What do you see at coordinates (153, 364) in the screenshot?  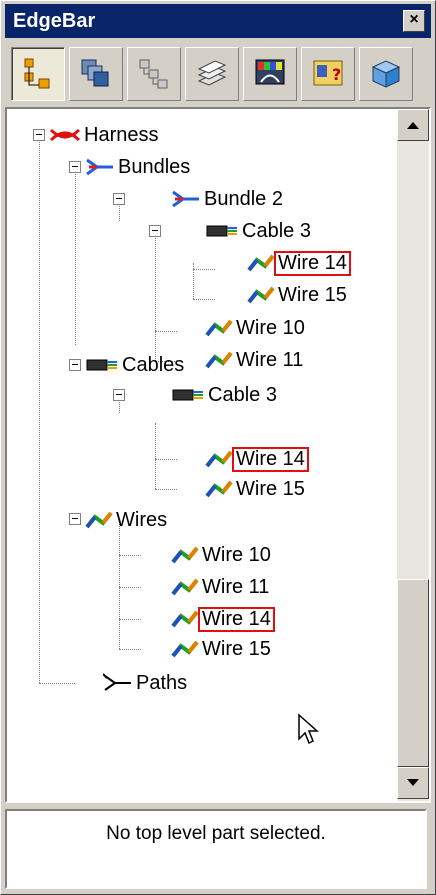 I see `tree-node-label: Cables` at bounding box center [153, 364].